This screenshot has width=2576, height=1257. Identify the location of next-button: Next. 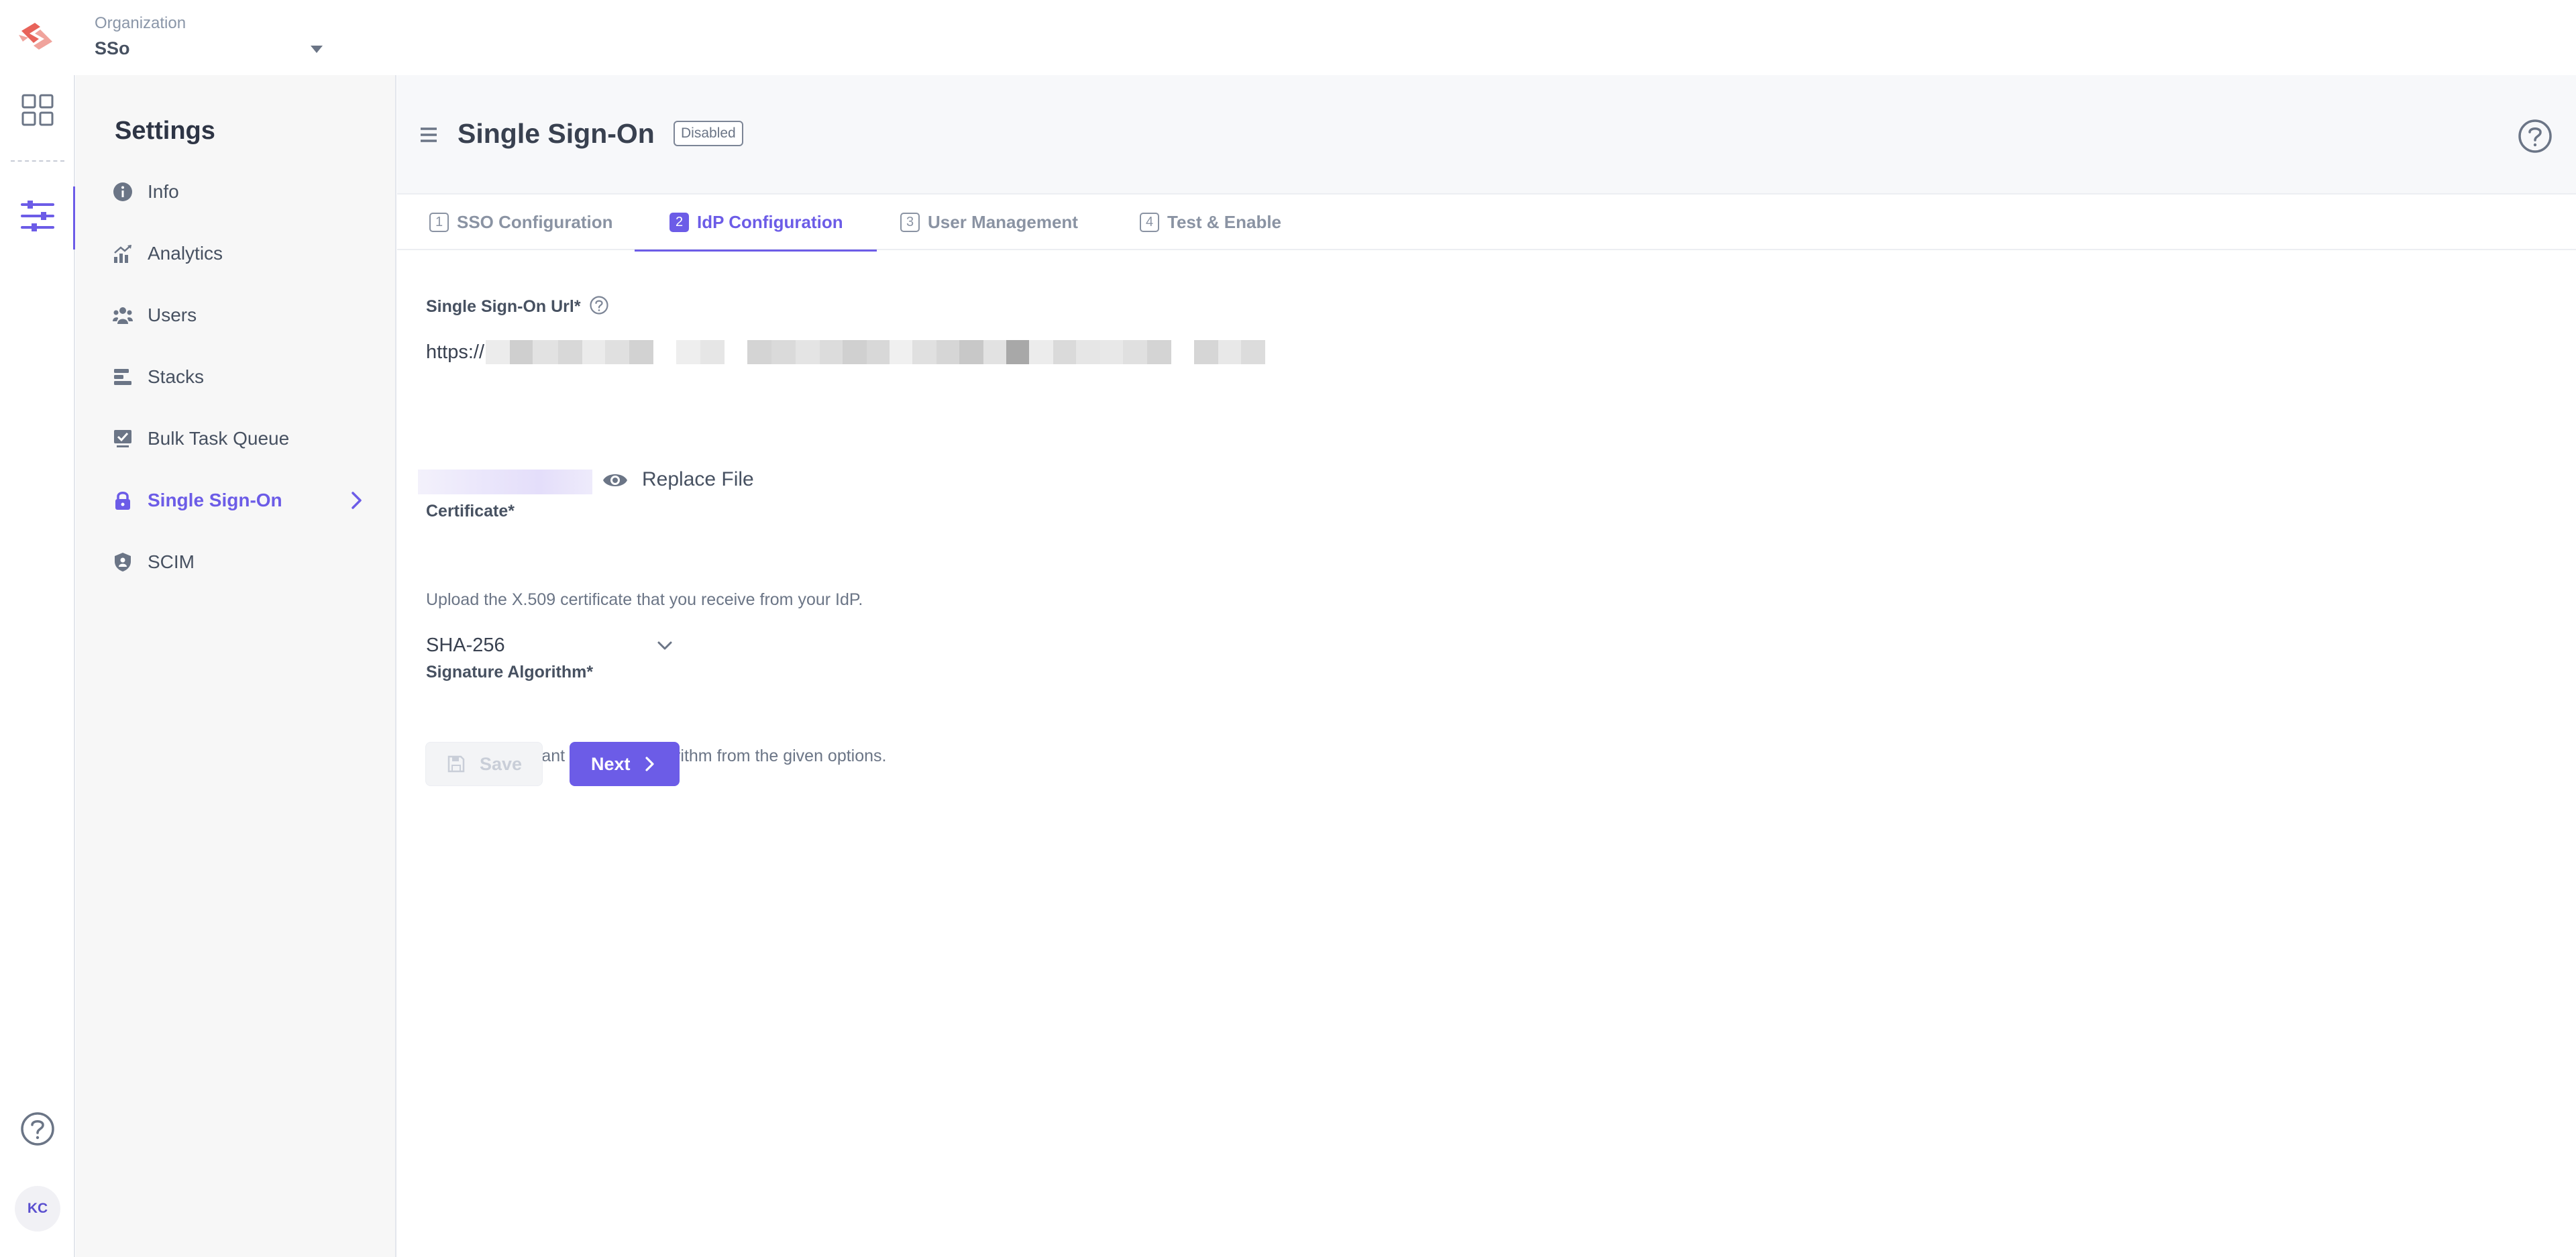
(625, 764).